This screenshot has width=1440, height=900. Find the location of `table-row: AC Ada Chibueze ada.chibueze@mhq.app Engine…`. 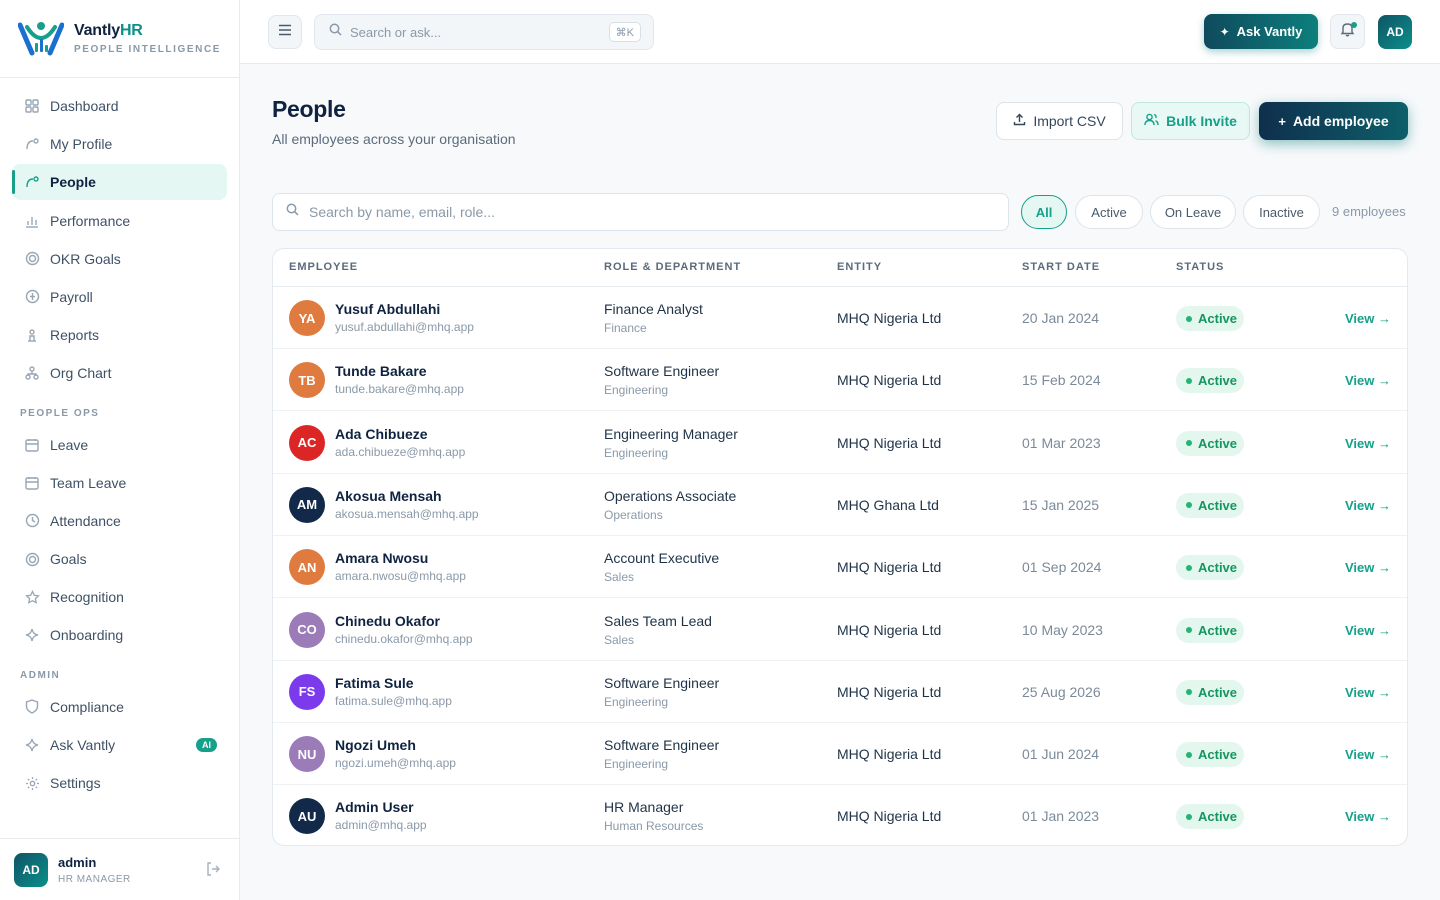

table-row: AC Ada Chibueze ada.chibueze@mhq.app Engine… is located at coordinates (840, 443).